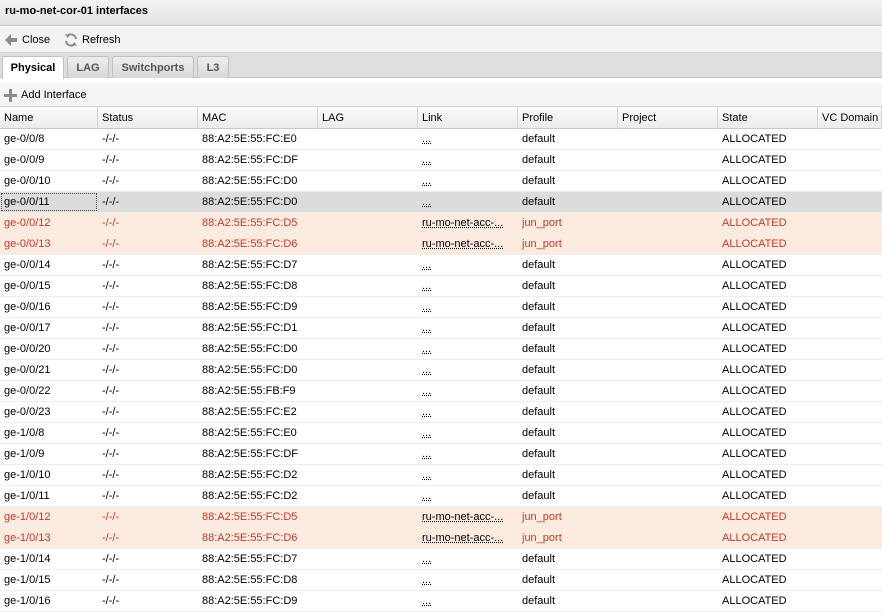 The height and width of the screenshot is (612, 882). Describe the element at coordinates (258, 202) in the screenshot. I see `cell-mac: 88:A2:5E:55:FC:D0` at that location.